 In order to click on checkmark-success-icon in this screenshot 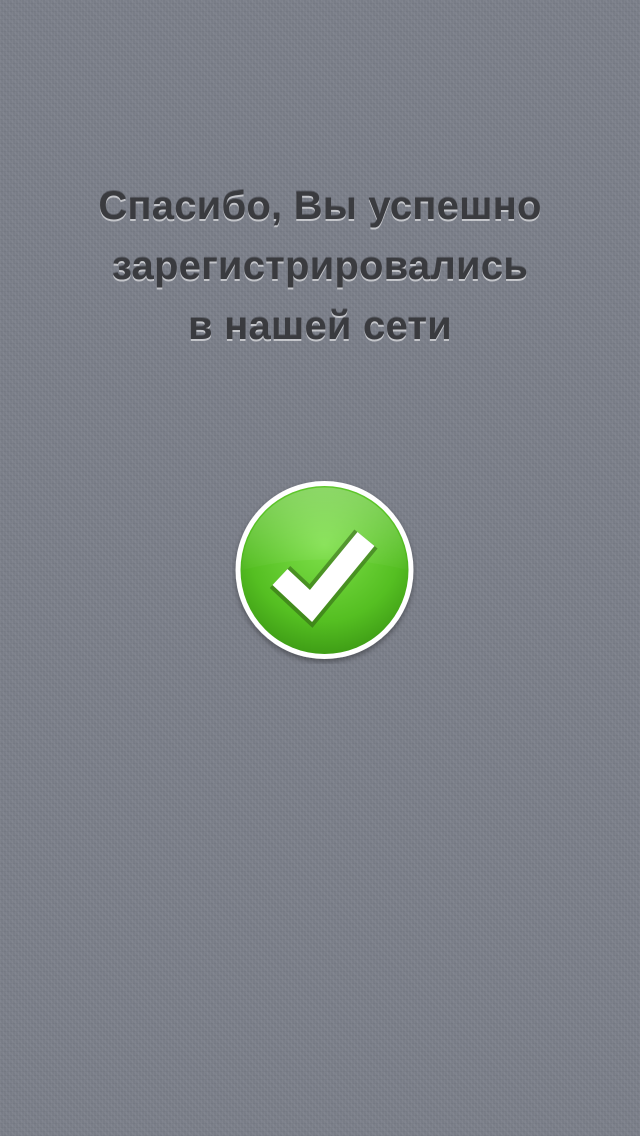, I will do `click(324, 571)`.